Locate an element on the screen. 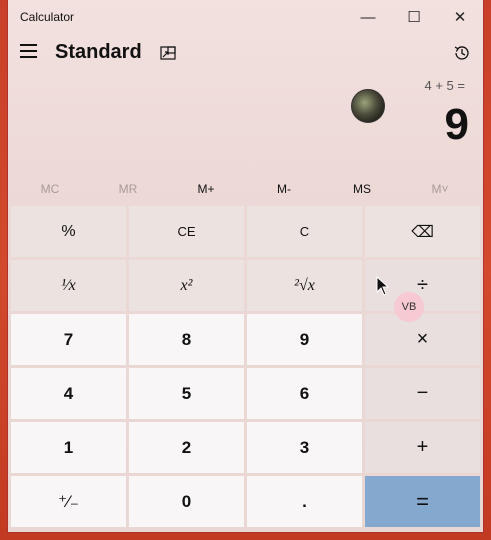 The height and width of the screenshot is (540, 491). digit-4-button: 4 is located at coordinates (68, 393).